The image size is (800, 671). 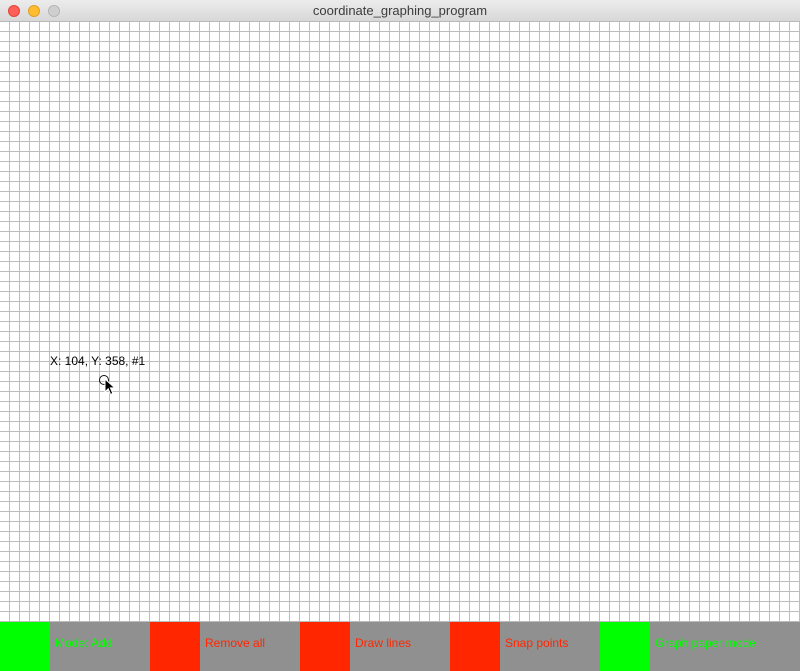 I want to click on graph-paper-mode-toggle: Graph paper mode, so click(x=700, y=646).